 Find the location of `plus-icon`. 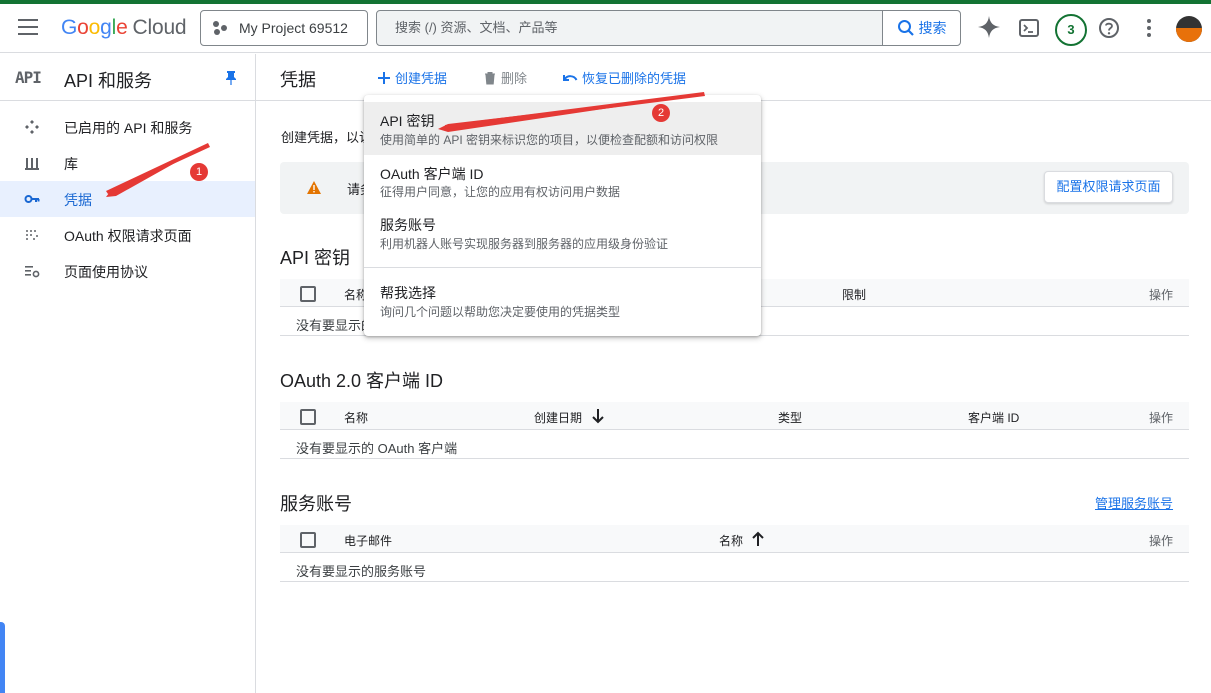

plus-icon is located at coordinates (384, 77).